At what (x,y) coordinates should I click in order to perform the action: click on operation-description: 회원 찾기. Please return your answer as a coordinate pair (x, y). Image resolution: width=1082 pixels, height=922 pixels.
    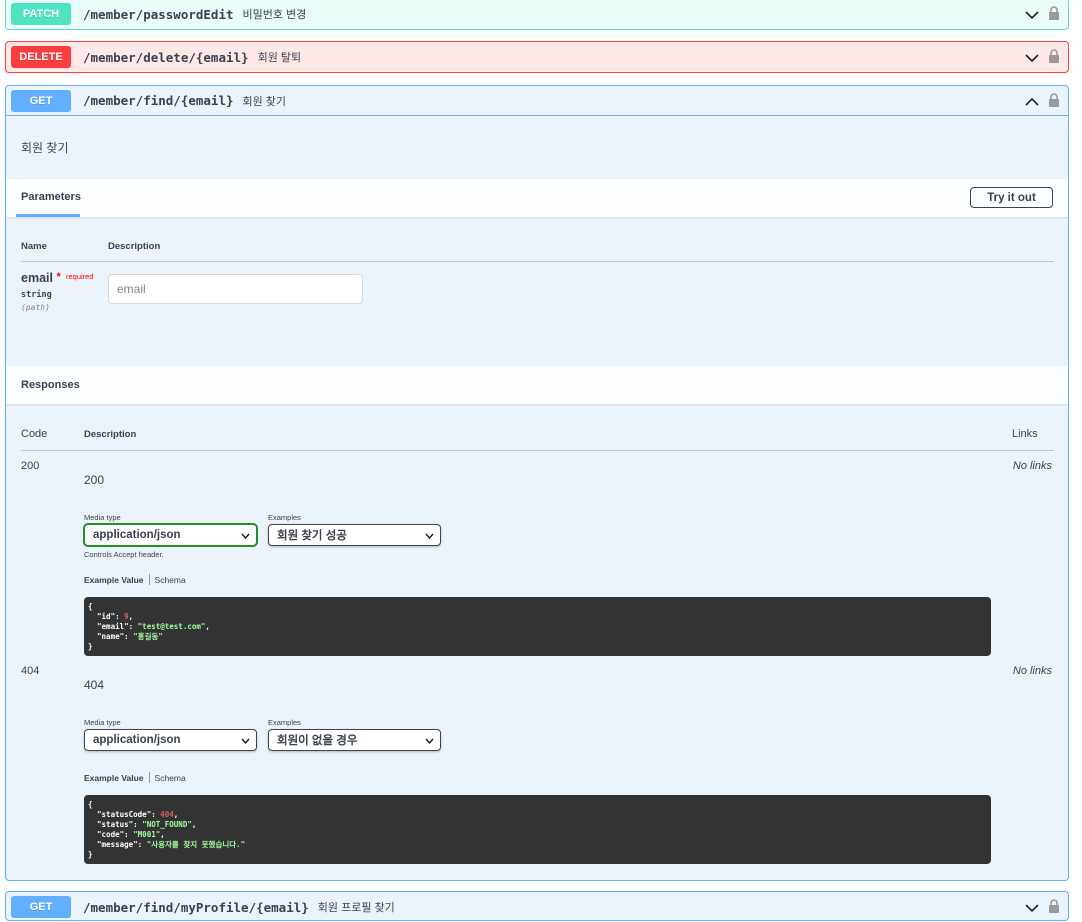
    Looking at the image, I should click on (45, 148).